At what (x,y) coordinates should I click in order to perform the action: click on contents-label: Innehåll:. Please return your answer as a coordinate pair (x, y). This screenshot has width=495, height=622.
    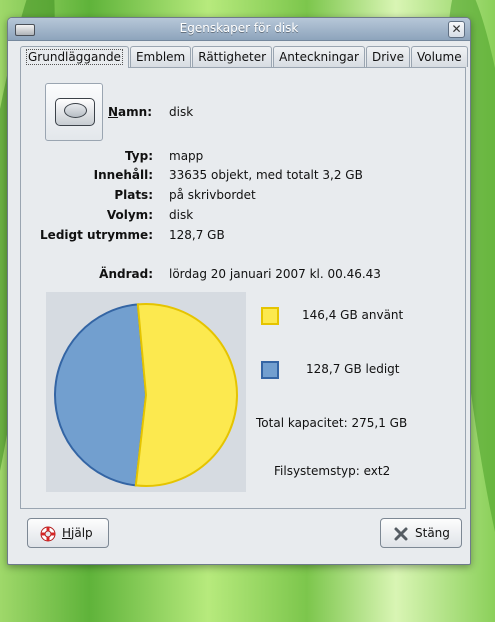
    Looking at the image, I should click on (123, 175).